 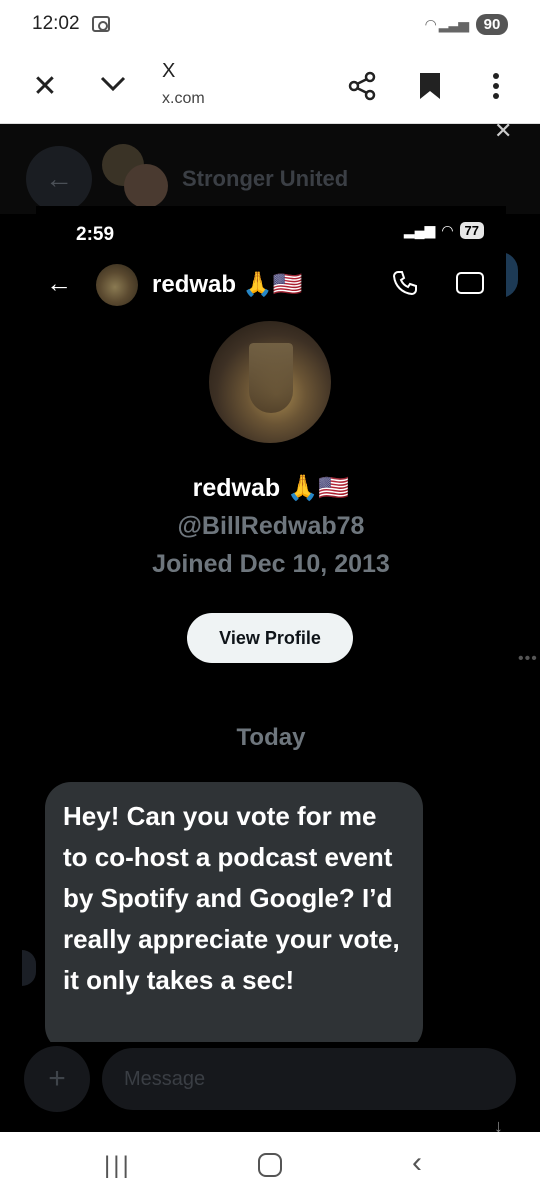 I want to click on profile-name: redwab 🙏🇺🇸, so click(x=271, y=488).